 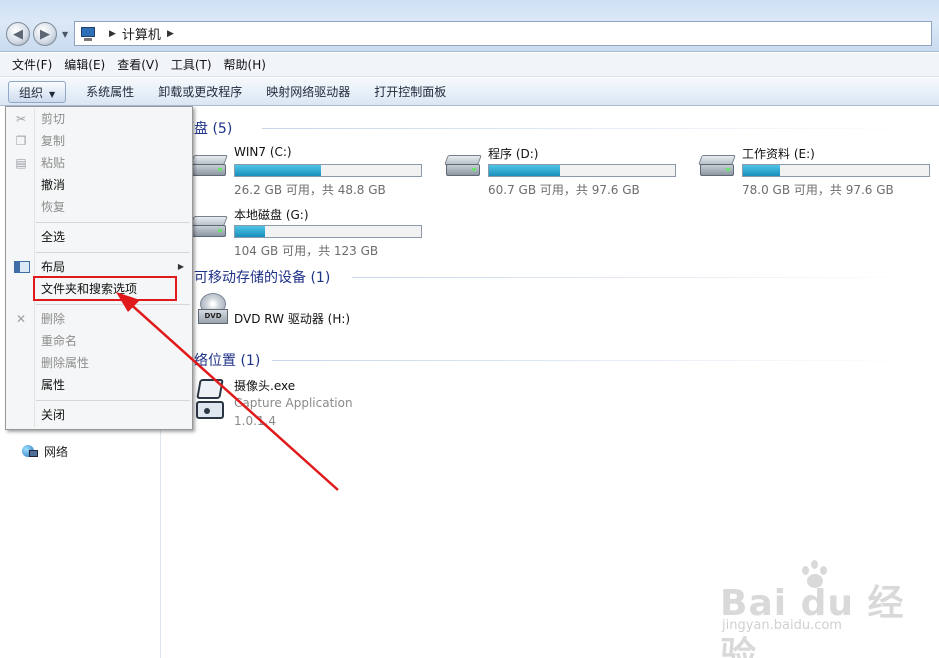 I want to click on menu-item-properties: 属性, so click(x=99, y=385).